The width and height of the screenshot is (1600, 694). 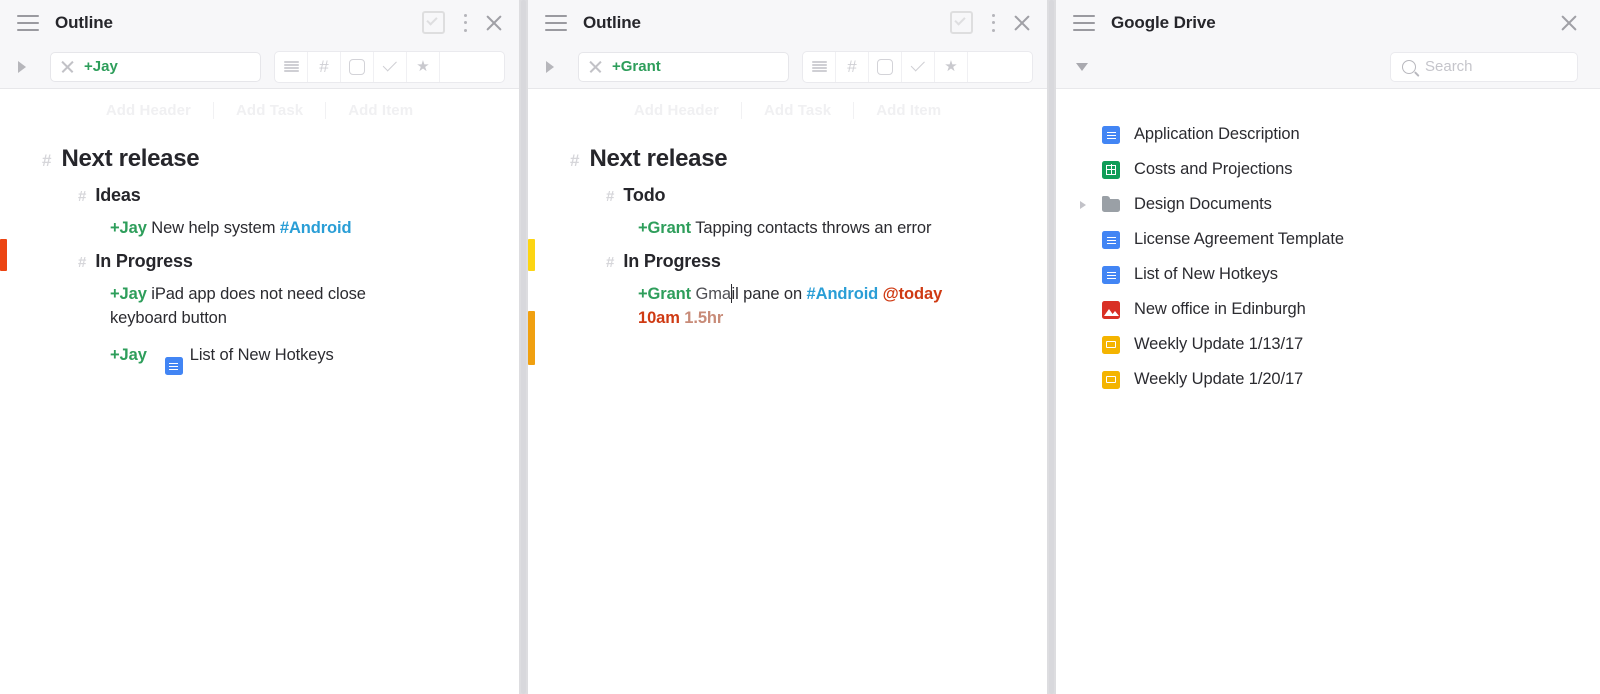 What do you see at coordinates (1082, 66) in the screenshot?
I see `triangle-down-icon` at bounding box center [1082, 66].